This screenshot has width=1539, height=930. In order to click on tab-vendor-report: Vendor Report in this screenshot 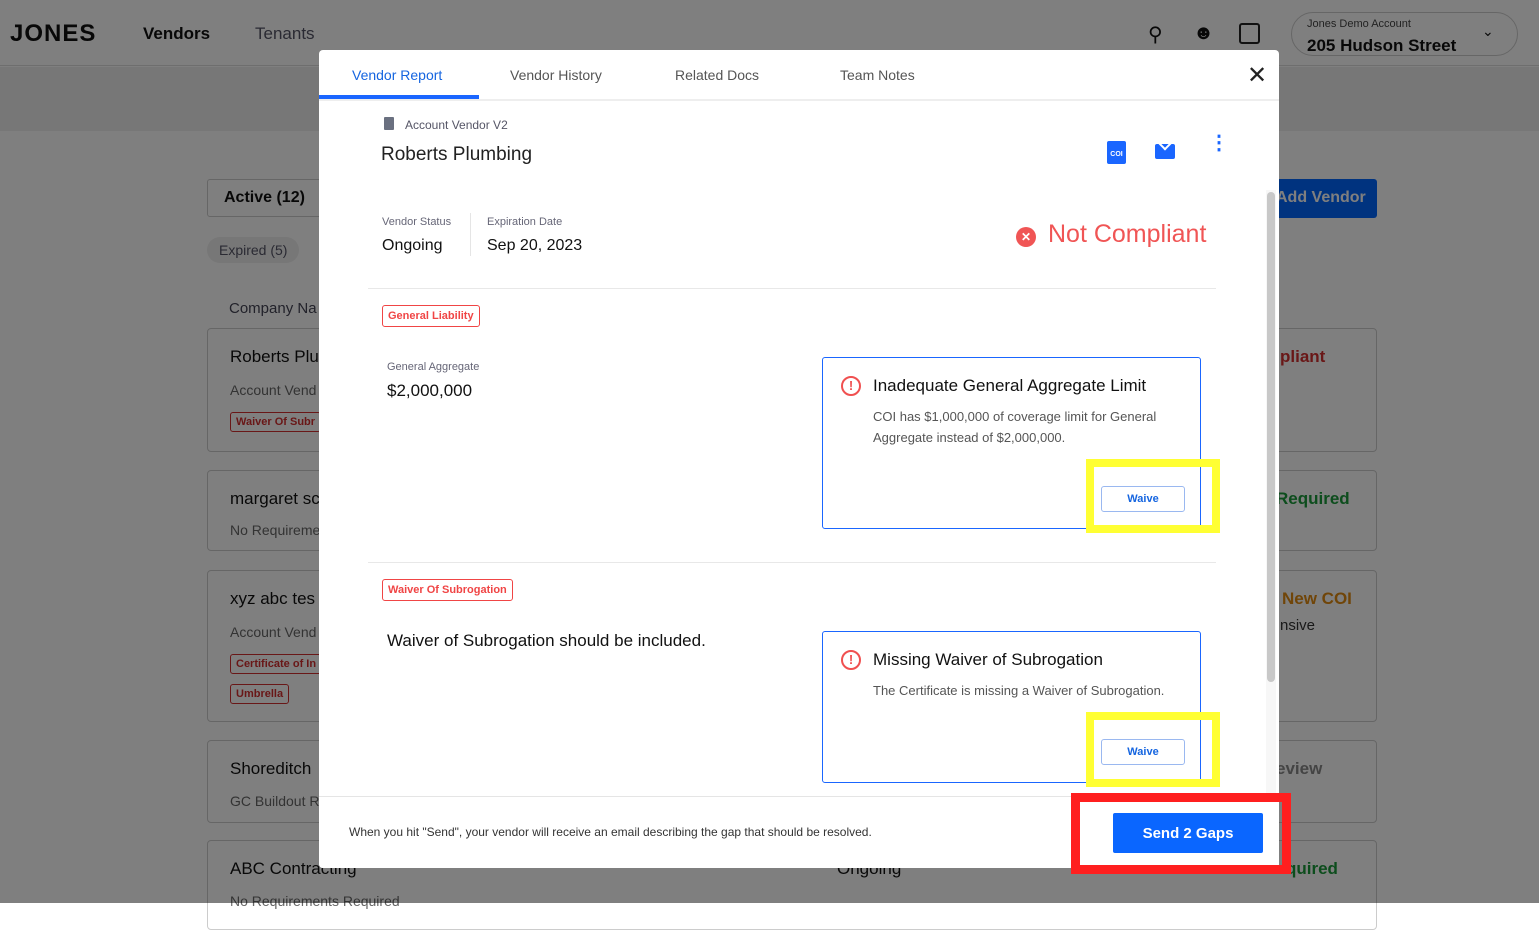, I will do `click(397, 75)`.